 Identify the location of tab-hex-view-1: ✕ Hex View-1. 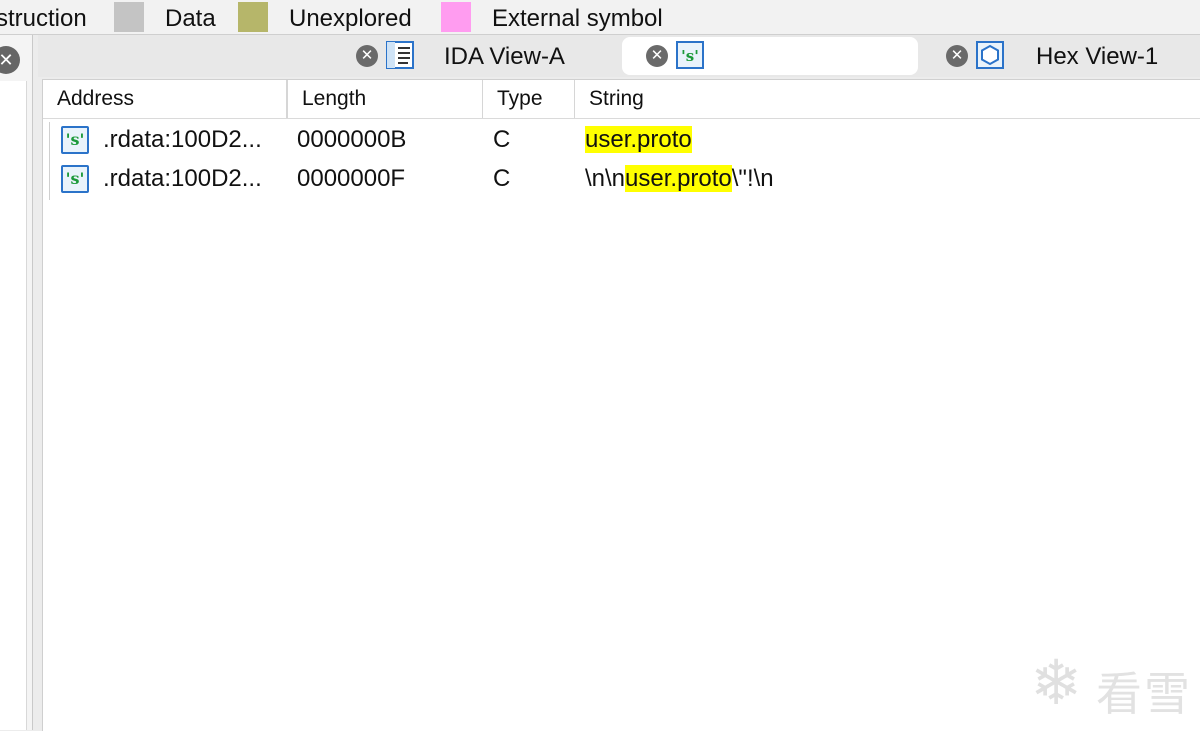
(1066, 56).